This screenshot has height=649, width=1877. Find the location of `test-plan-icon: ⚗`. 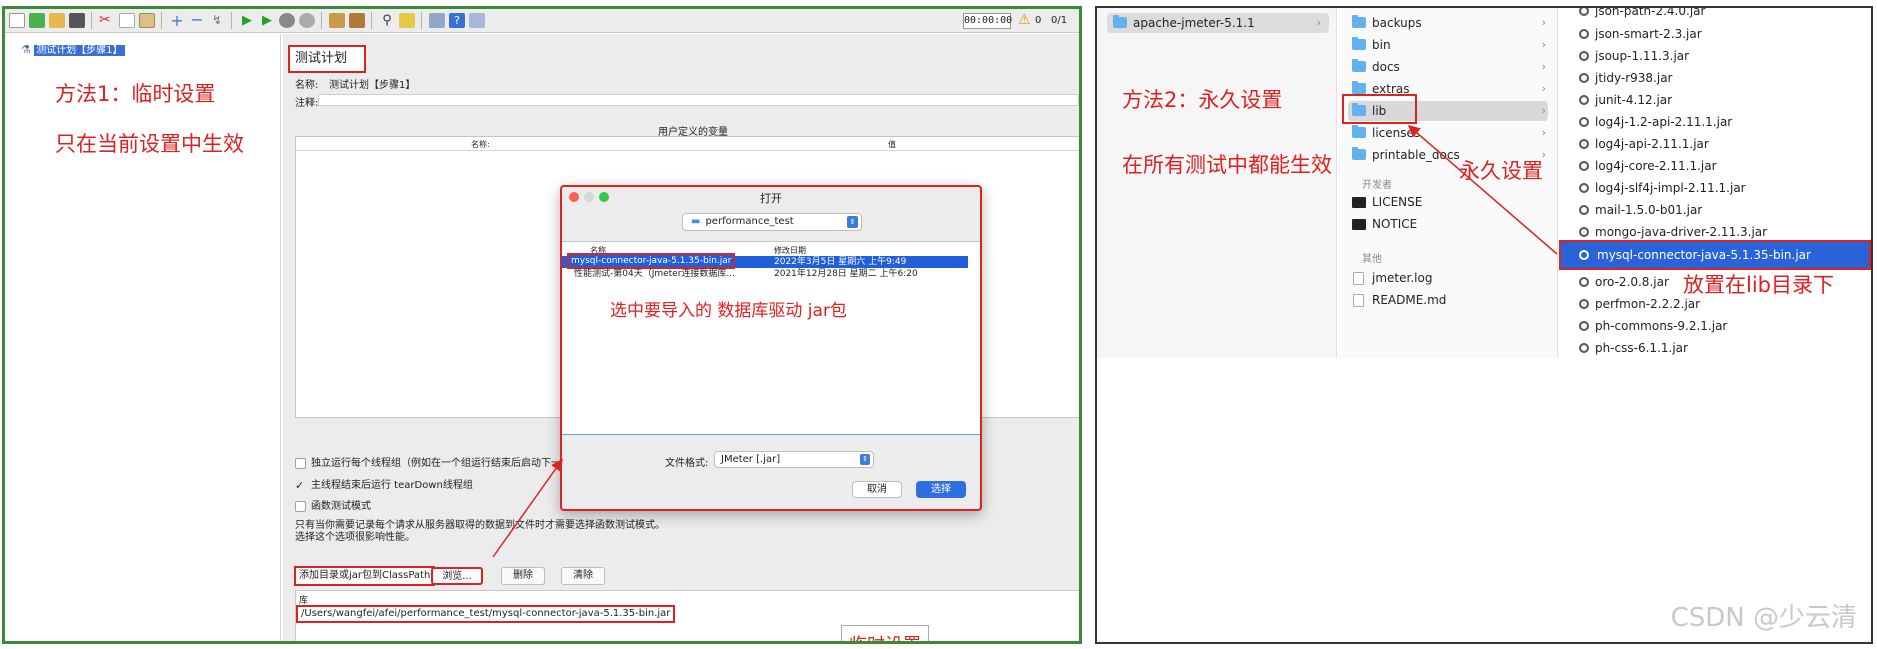

test-plan-icon: ⚗ is located at coordinates (26, 49).